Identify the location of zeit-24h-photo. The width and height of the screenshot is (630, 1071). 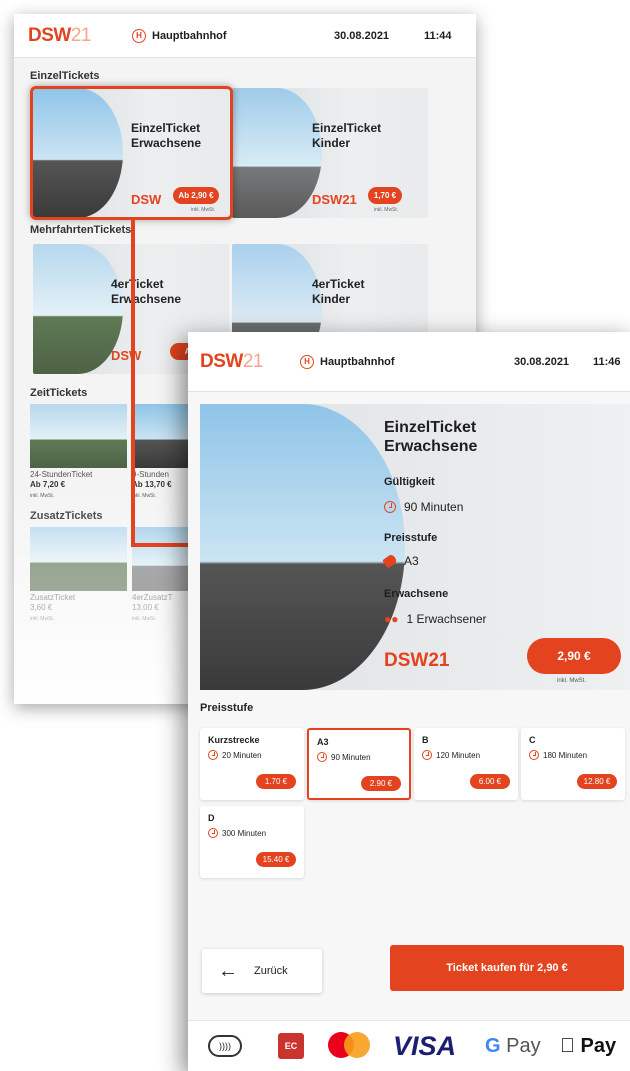
(78, 436).